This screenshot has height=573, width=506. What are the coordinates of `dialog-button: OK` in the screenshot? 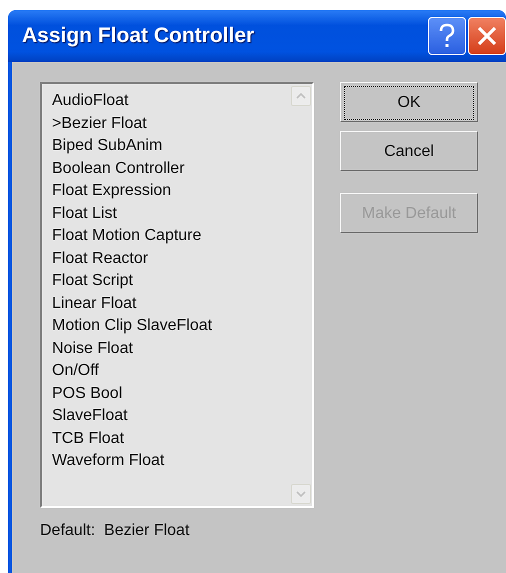 It's located at (409, 102).